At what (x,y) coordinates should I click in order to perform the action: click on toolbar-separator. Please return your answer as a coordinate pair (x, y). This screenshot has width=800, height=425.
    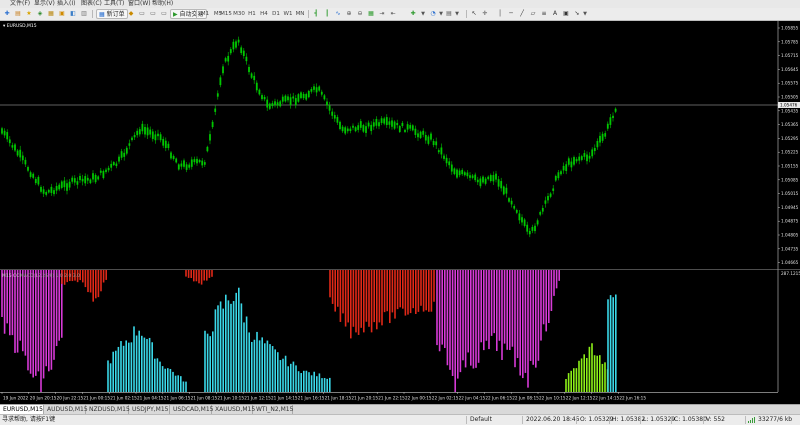
    Looking at the image, I should click on (92, 14).